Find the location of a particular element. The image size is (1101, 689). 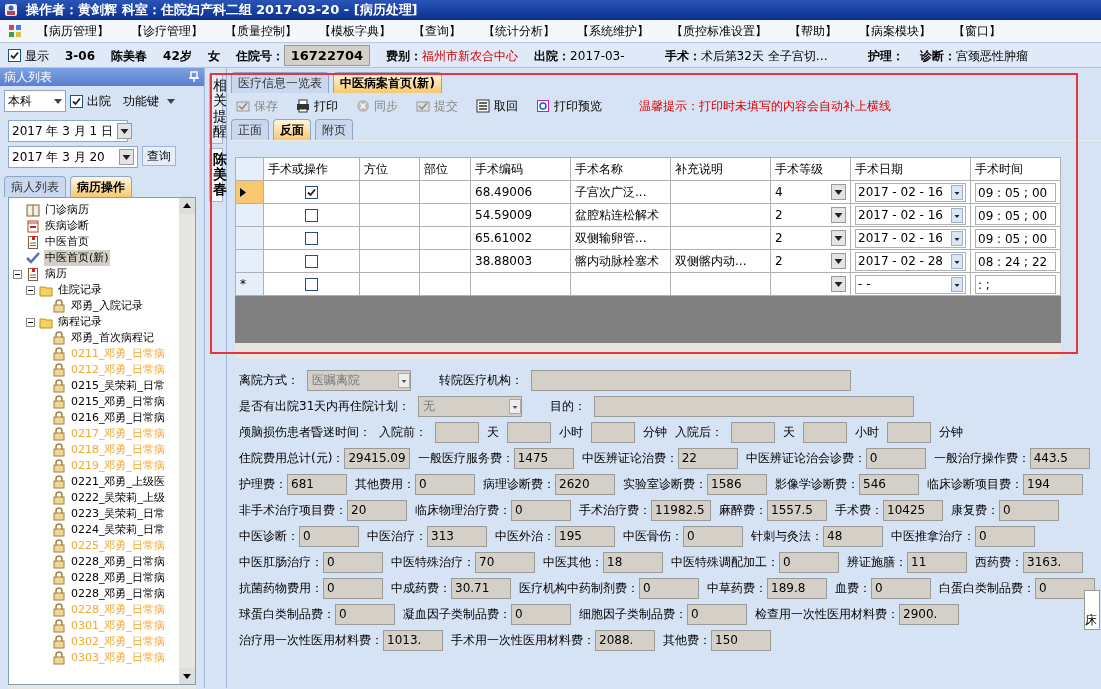

column-header: 手术或操作 is located at coordinates (311, 169).